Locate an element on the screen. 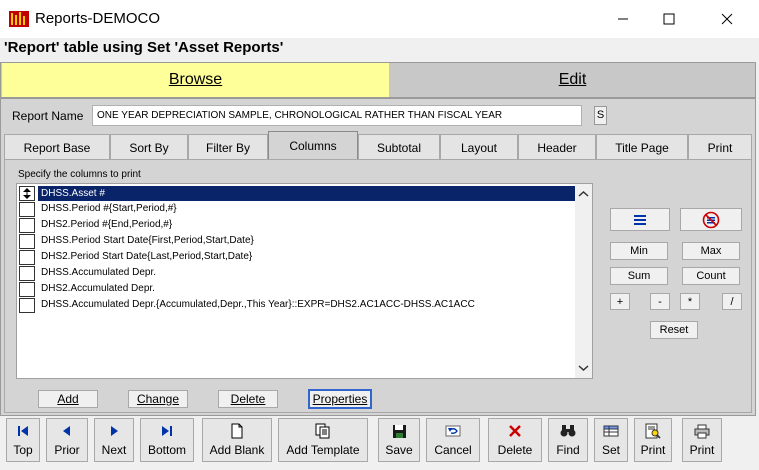 The height and width of the screenshot is (470, 759). close-button is located at coordinates (727, 19).